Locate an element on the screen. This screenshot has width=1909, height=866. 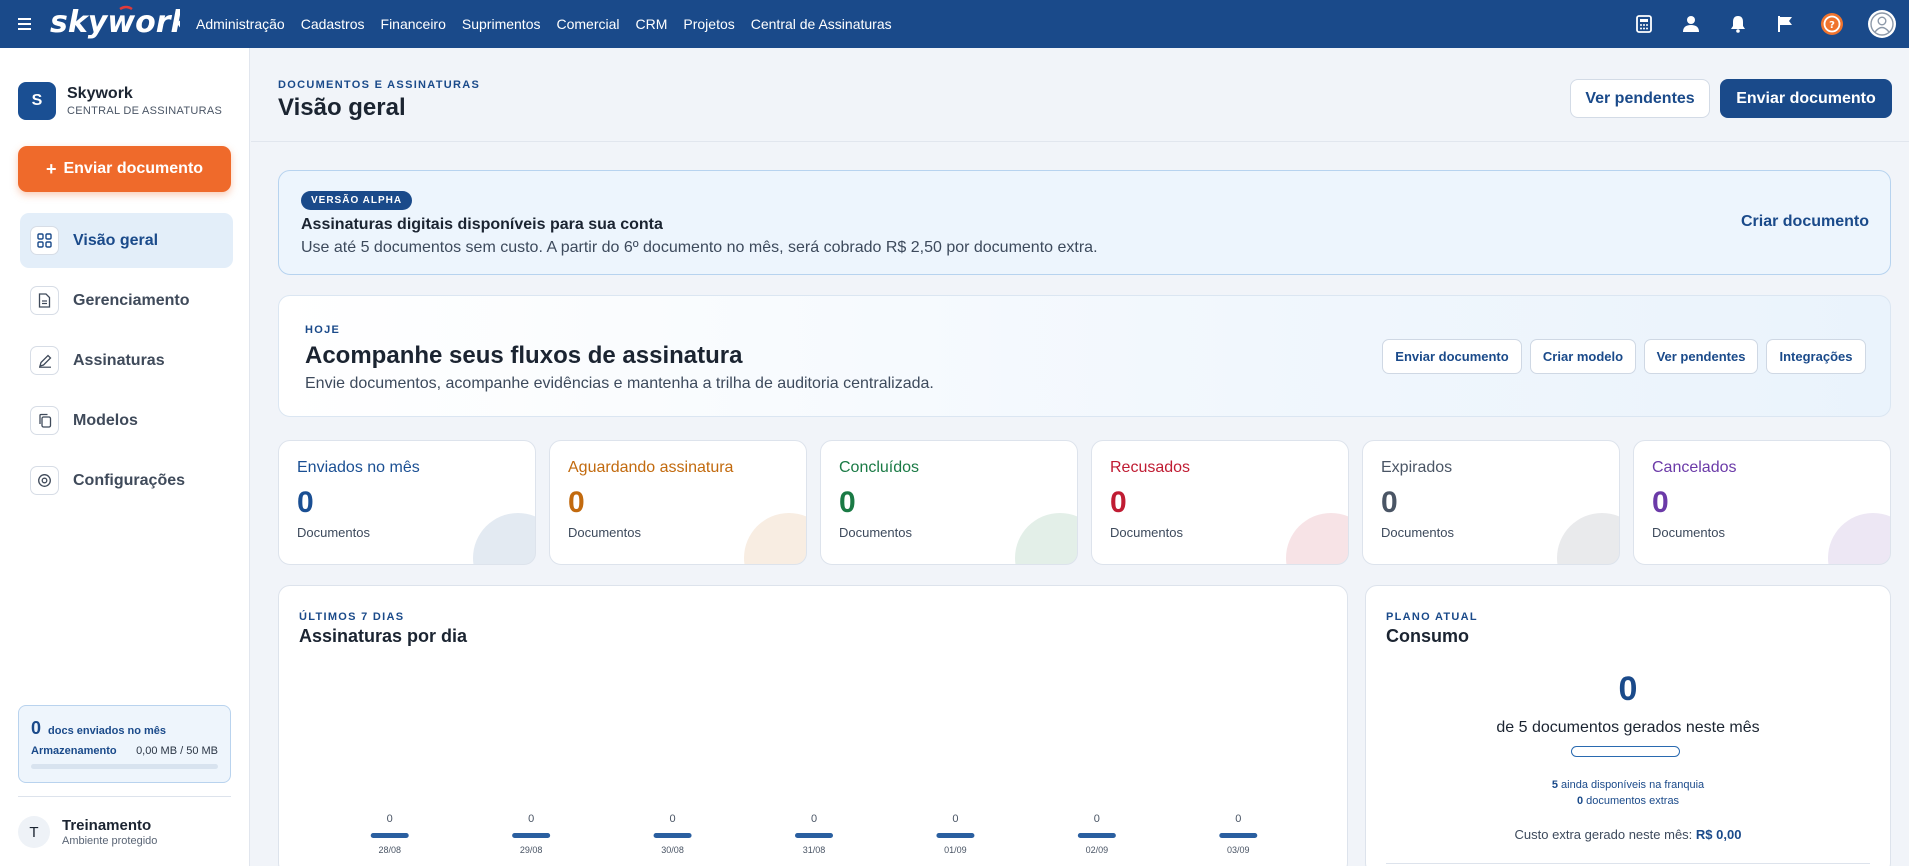
extra-cost: Custo extra gerado neste mês: R$ 0,00 is located at coordinates (1628, 834).